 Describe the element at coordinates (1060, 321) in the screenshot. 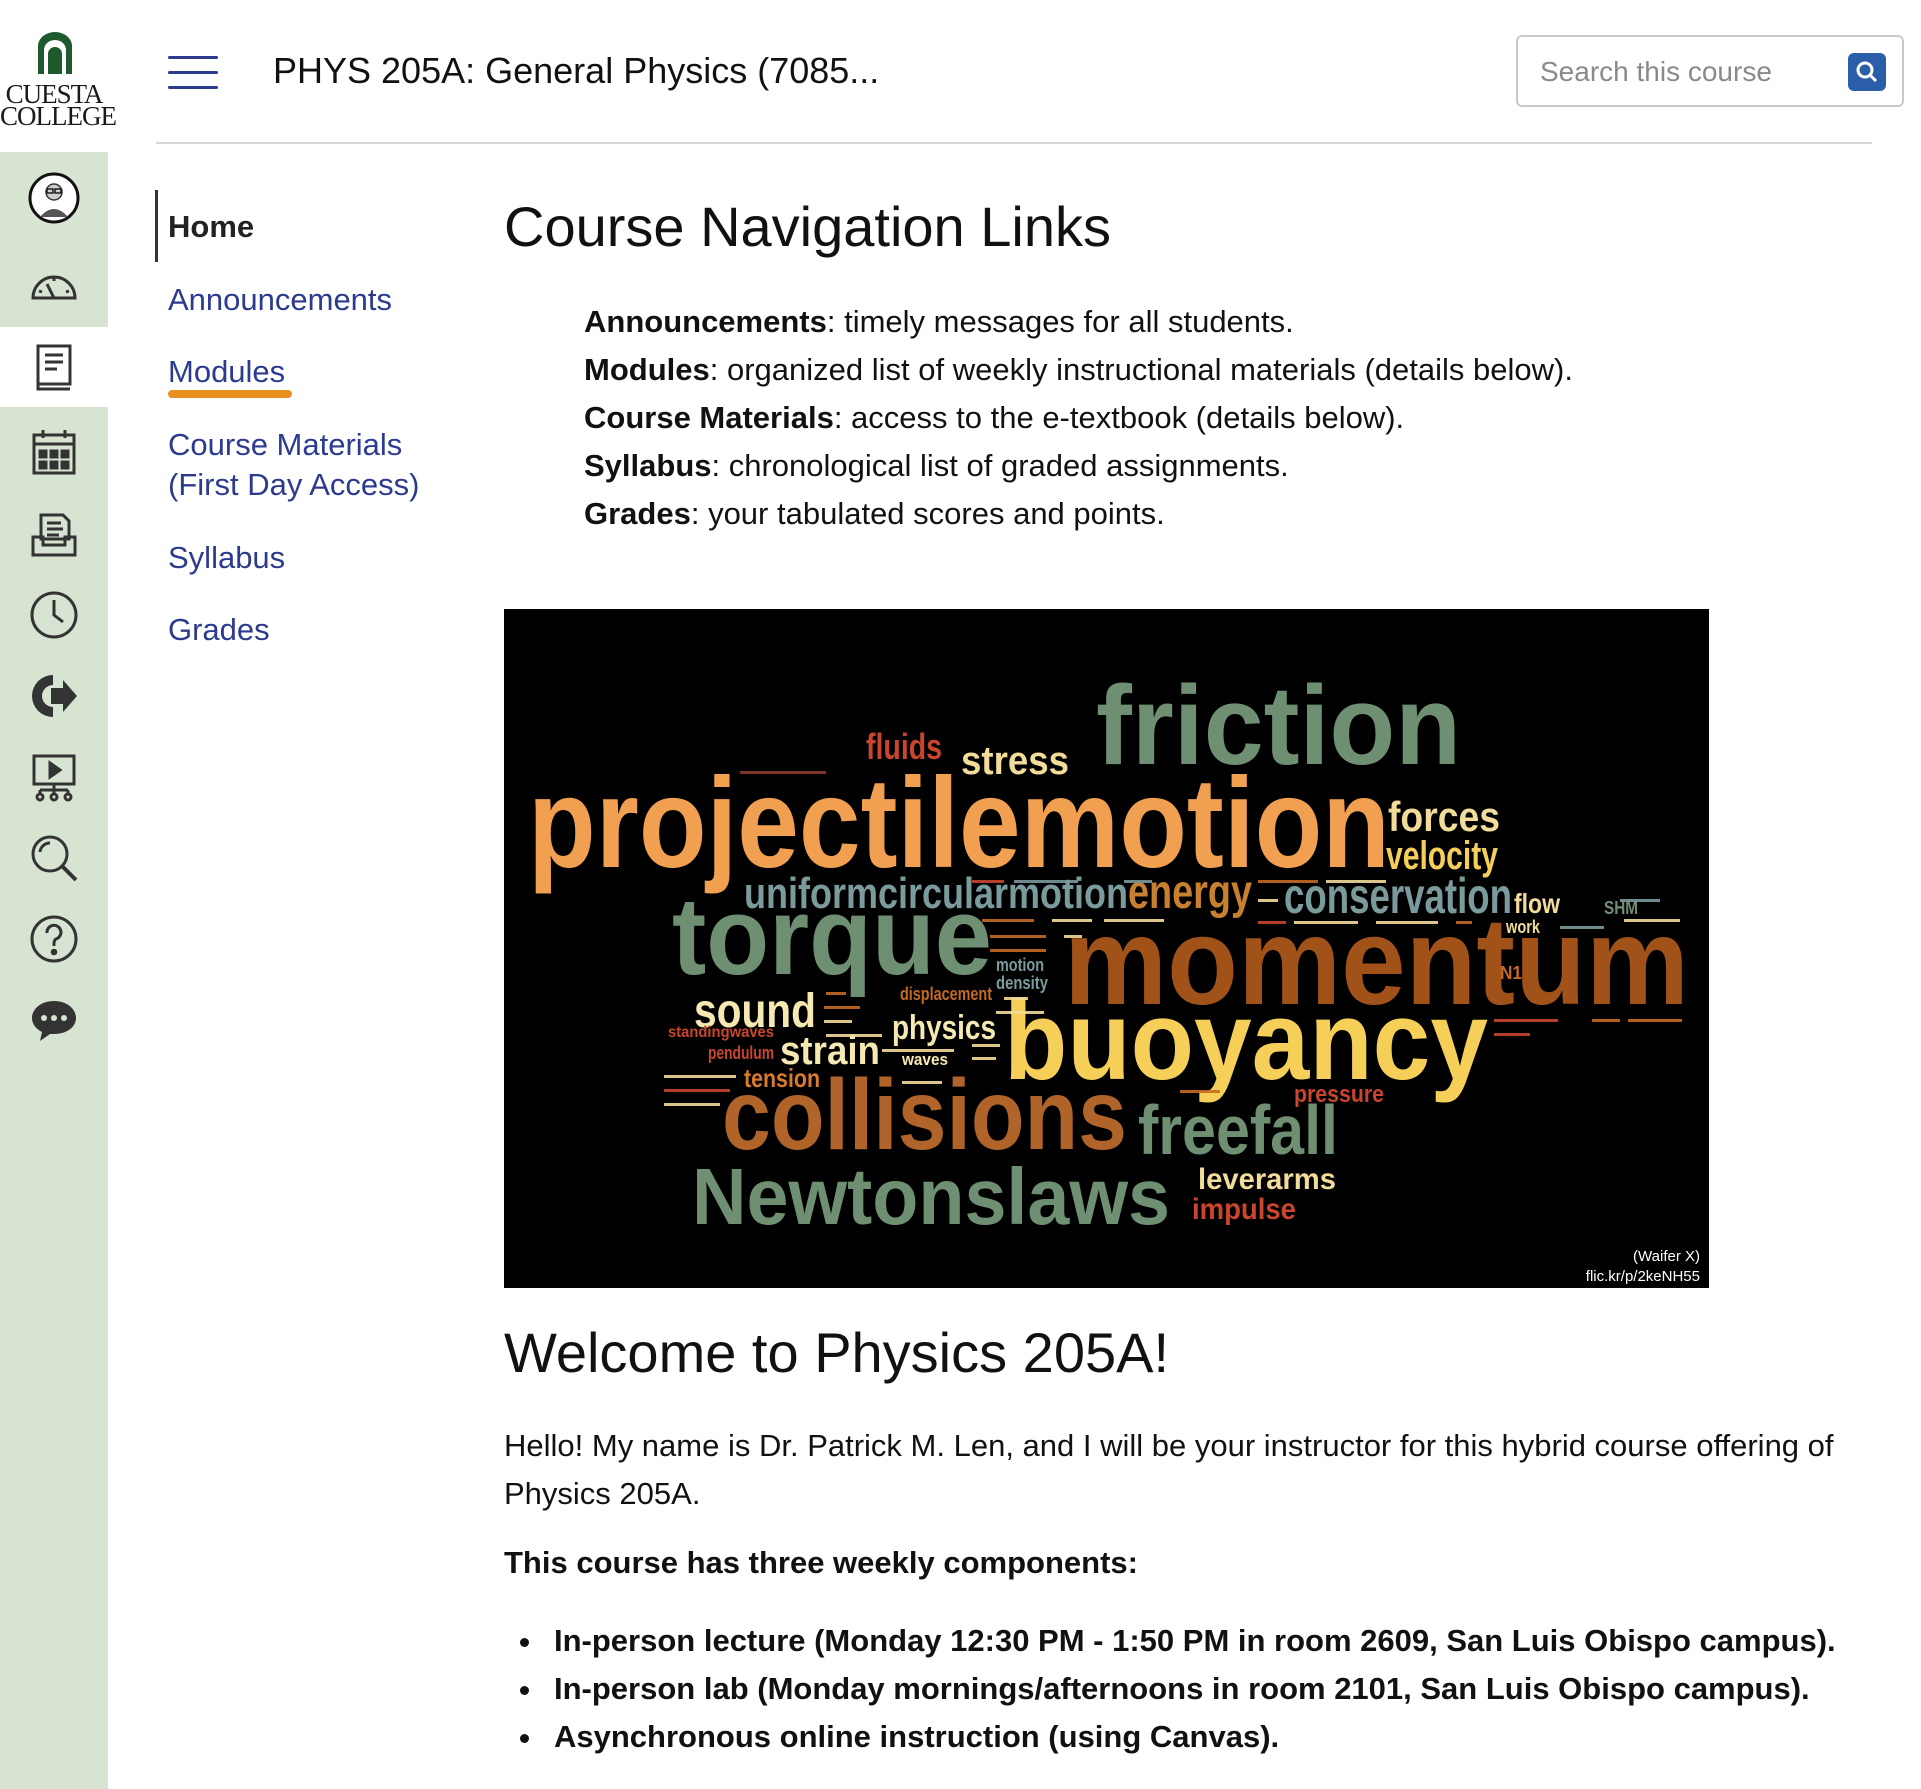

I see `definition-desc: : timely messages for all students.` at that location.